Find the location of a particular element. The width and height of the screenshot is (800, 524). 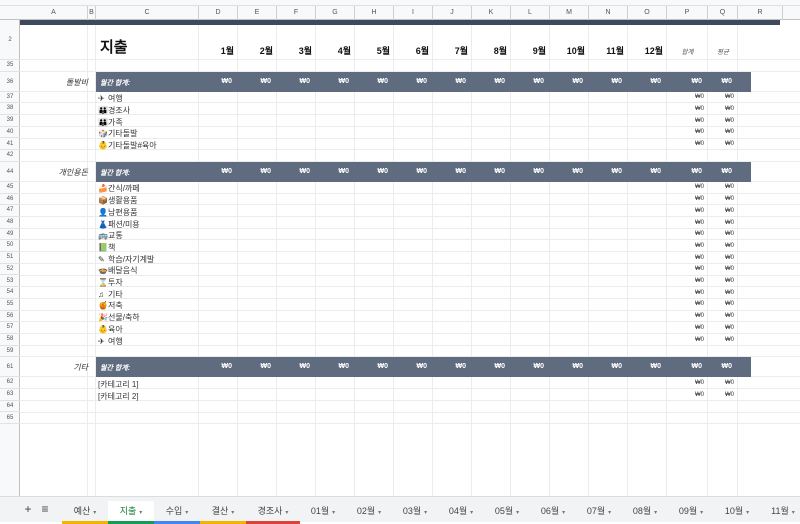

sheet-tab: 03월 ▾ is located at coordinates (415, 511).